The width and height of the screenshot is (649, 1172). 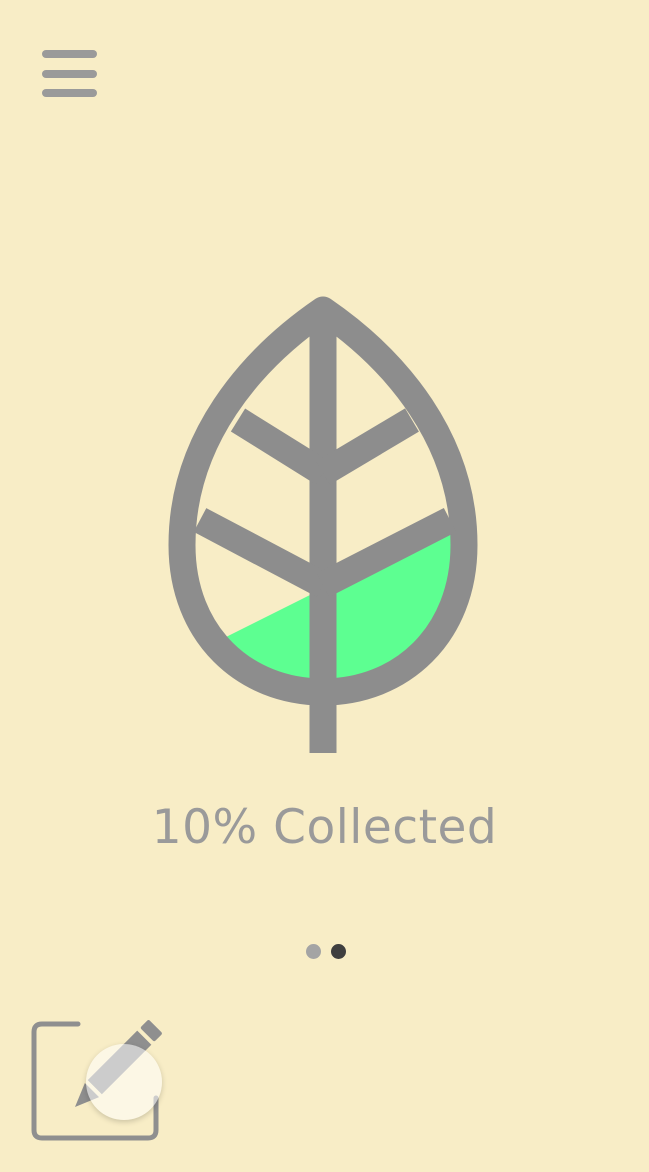 I want to click on page-dot-2-active, so click(x=338, y=951).